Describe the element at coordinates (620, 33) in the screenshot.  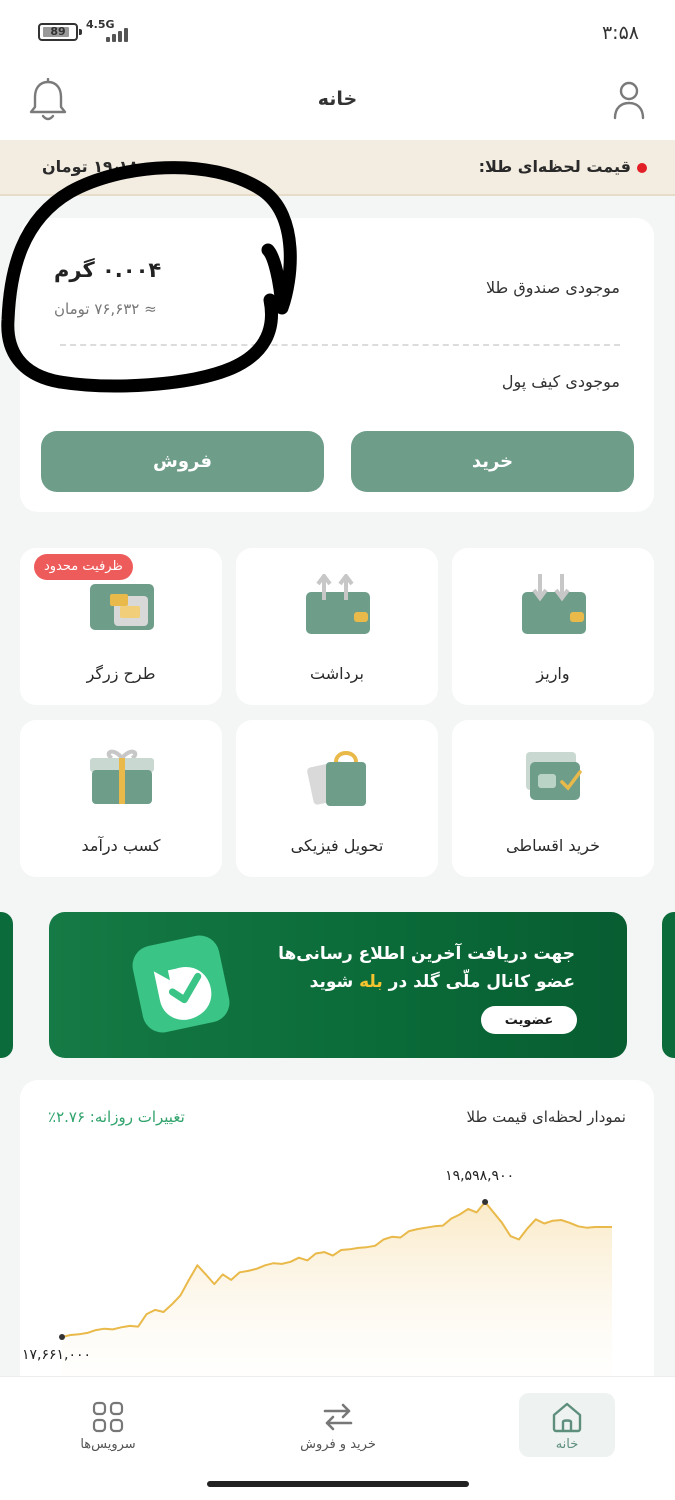
I see `status-time: ۳:۵۸` at that location.